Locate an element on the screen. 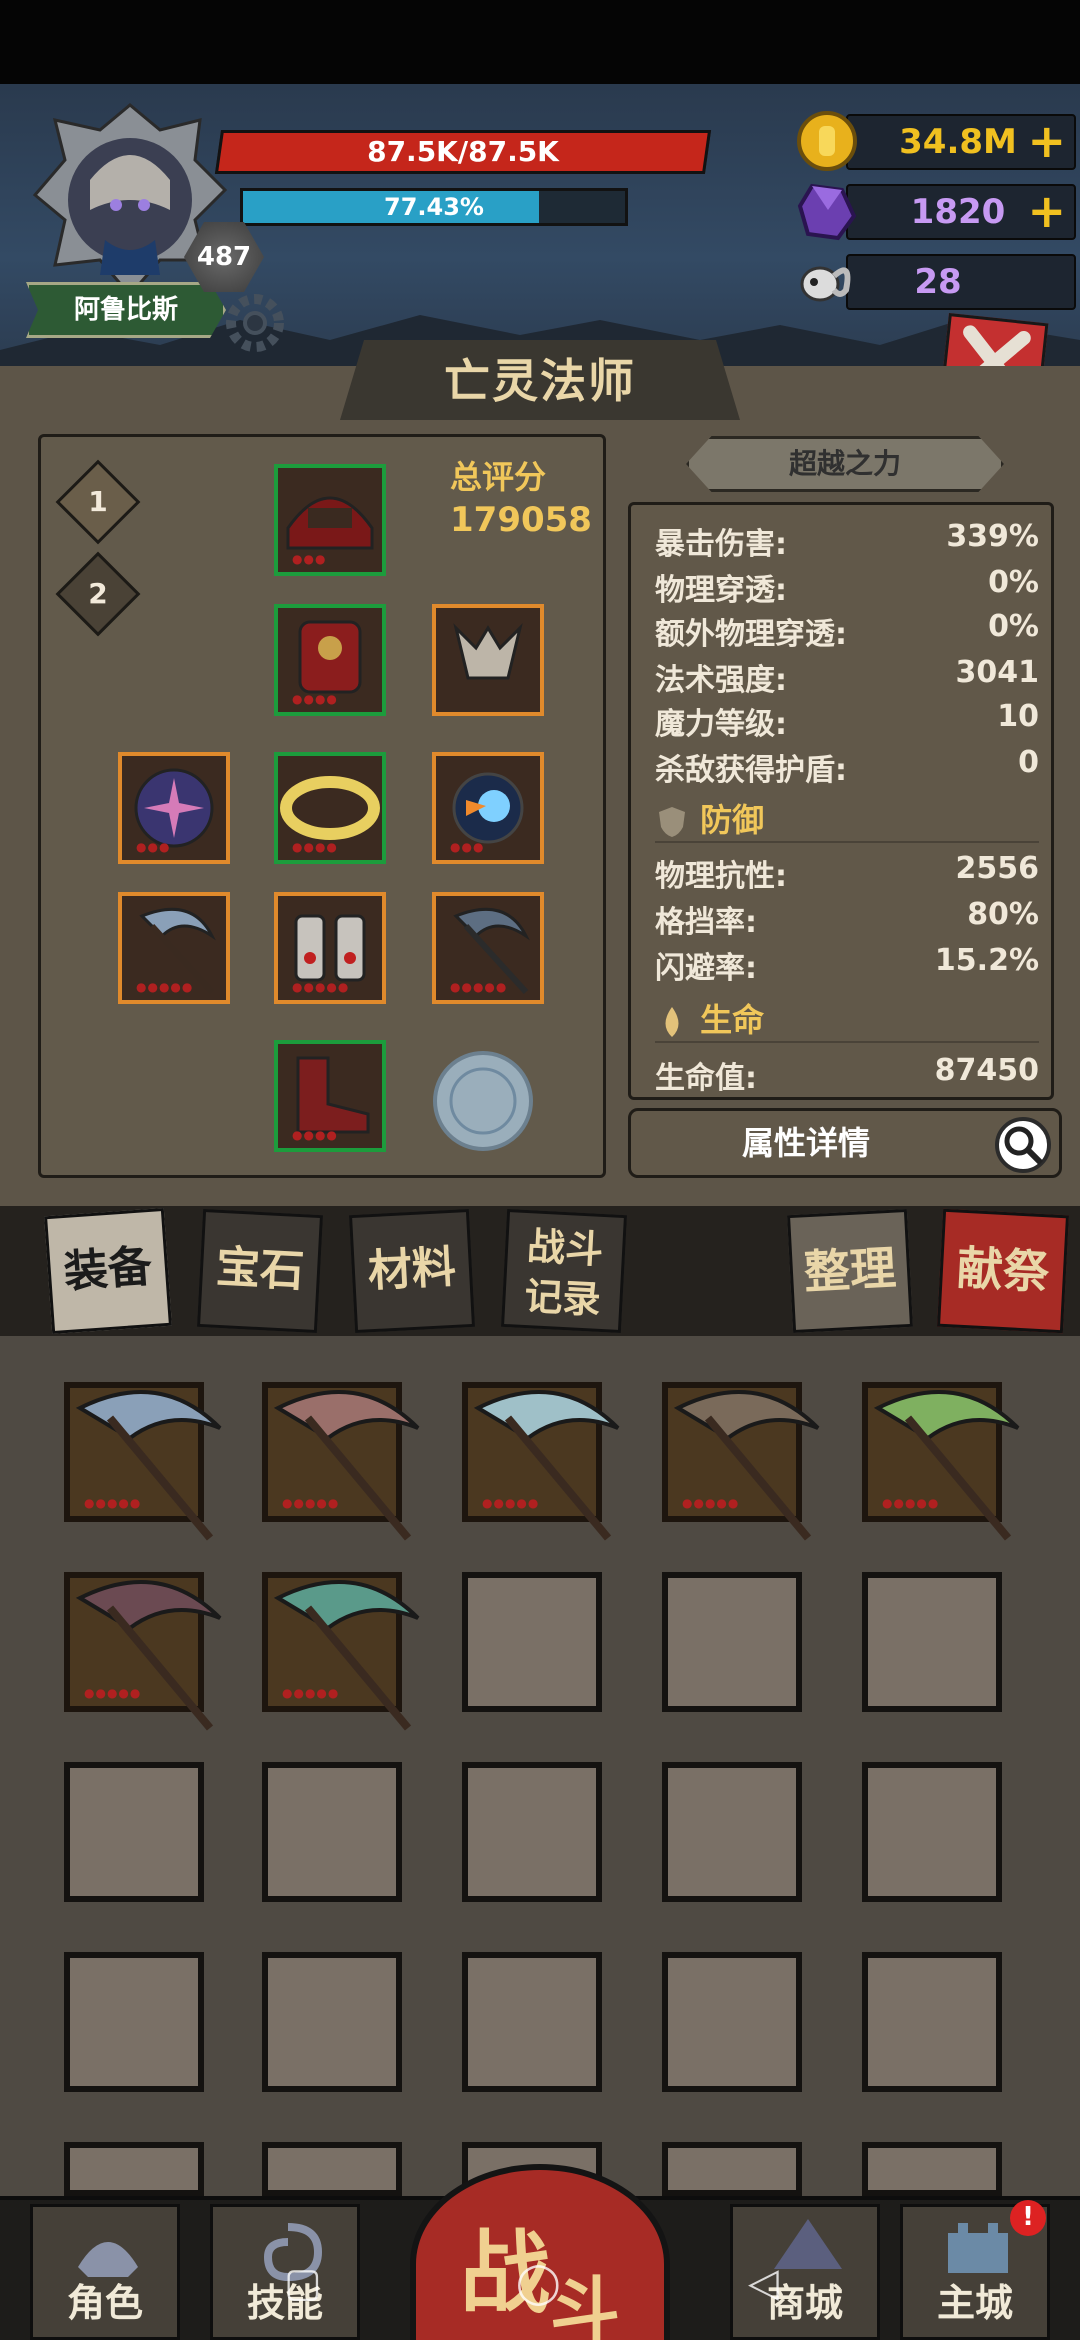 The image size is (1080, 2340). equip-slot-mask is located at coordinates (488, 660).